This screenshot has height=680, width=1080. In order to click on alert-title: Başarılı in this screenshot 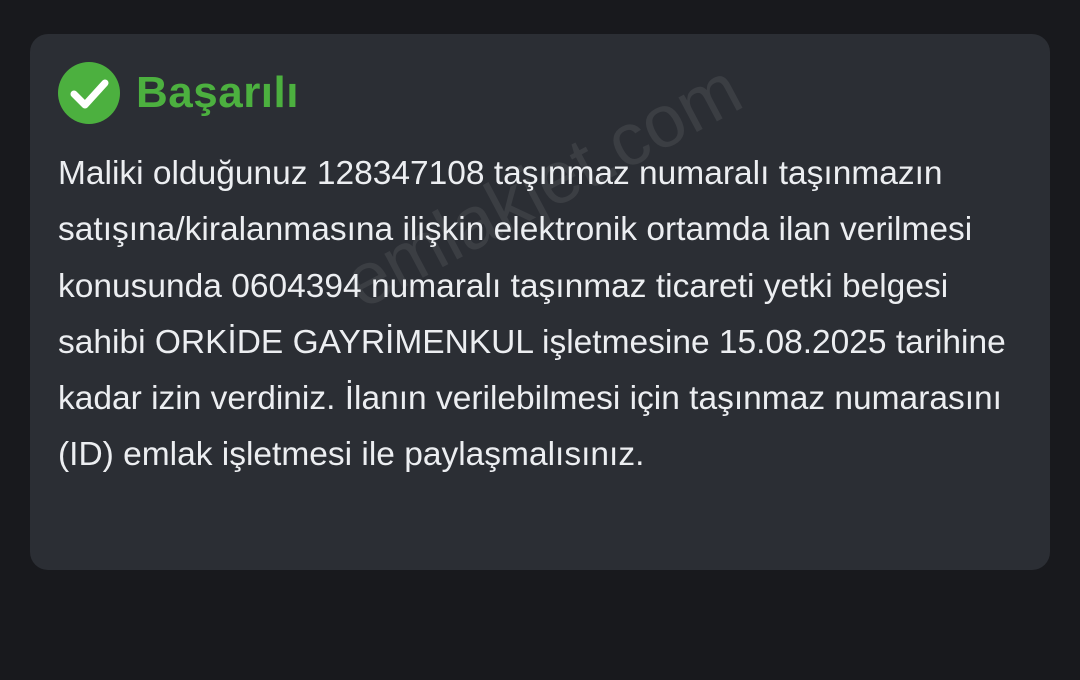, I will do `click(217, 92)`.